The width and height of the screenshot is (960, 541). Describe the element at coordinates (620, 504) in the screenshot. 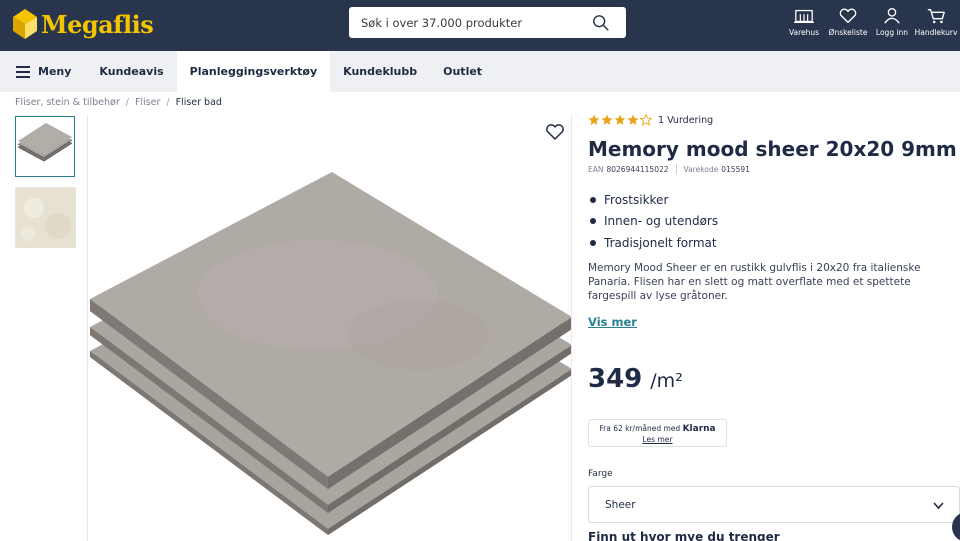

I see `color-select-value: Sheer` at that location.